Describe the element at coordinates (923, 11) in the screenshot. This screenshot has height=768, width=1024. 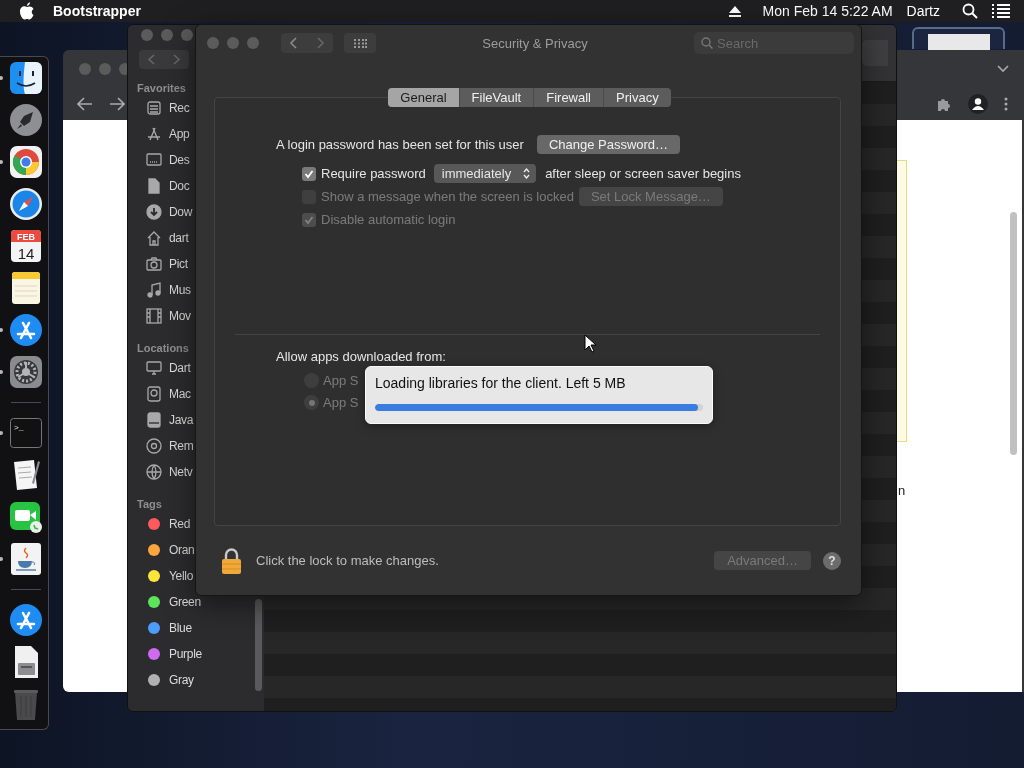
I see `user-menu: Dartz` at that location.